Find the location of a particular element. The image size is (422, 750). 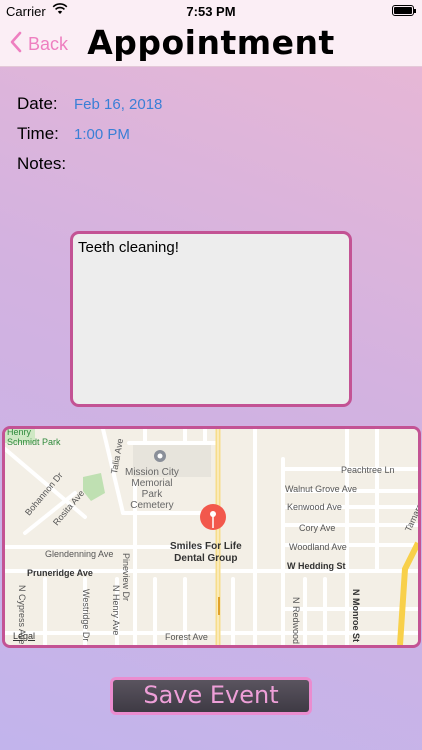

status-time: 7:53 PM is located at coordinates (211, 11).